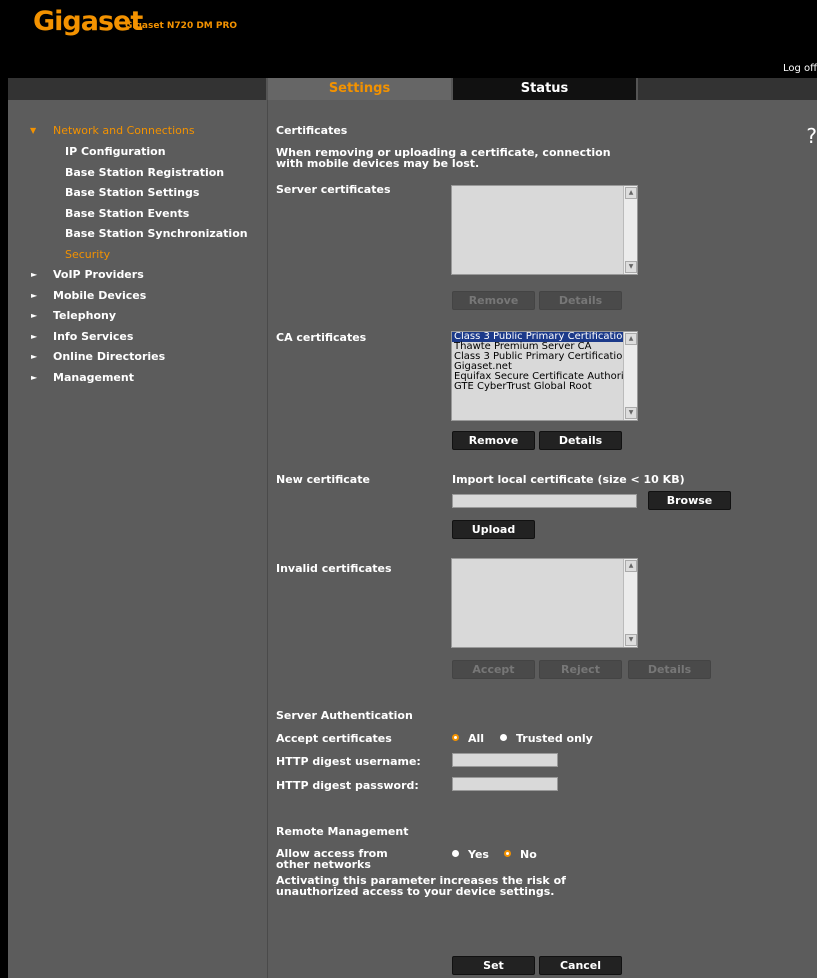  I want to click on radio-trusted-only, so click(503, 737).